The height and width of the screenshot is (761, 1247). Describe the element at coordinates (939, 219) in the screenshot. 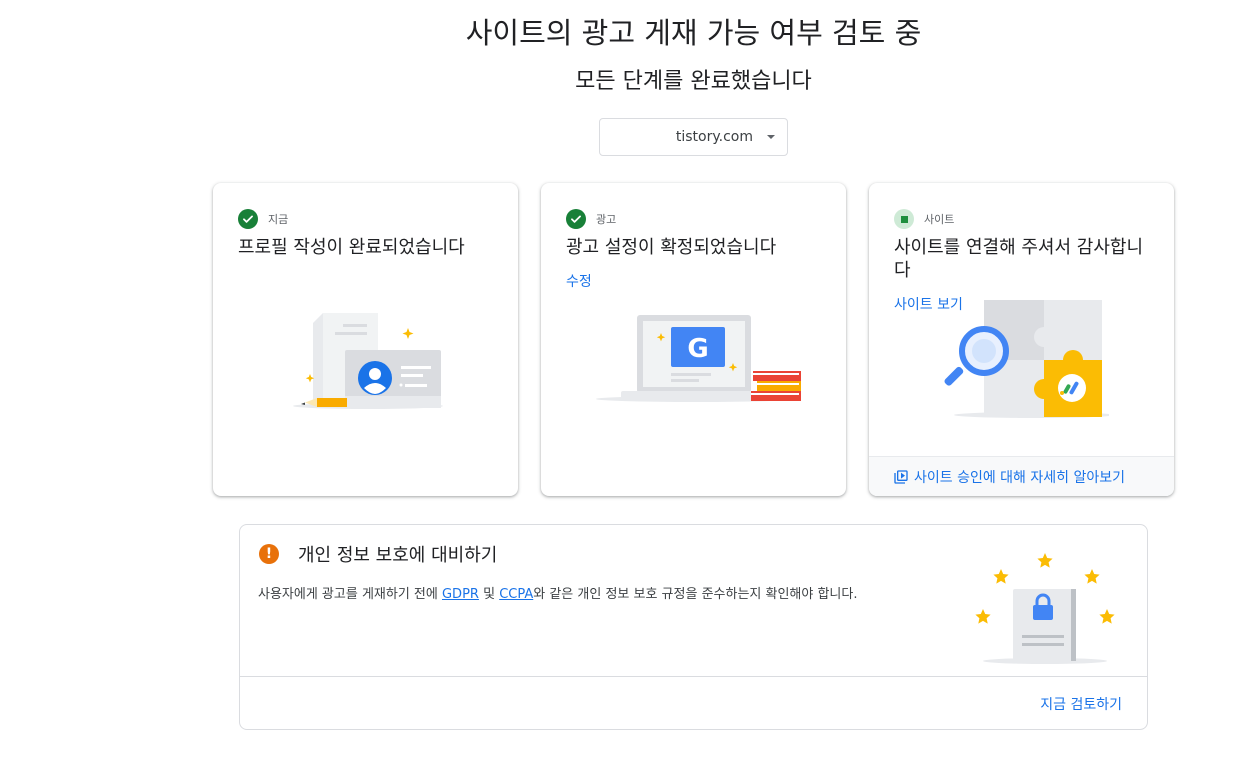

I see `card-status-label: 사이트` at that location.